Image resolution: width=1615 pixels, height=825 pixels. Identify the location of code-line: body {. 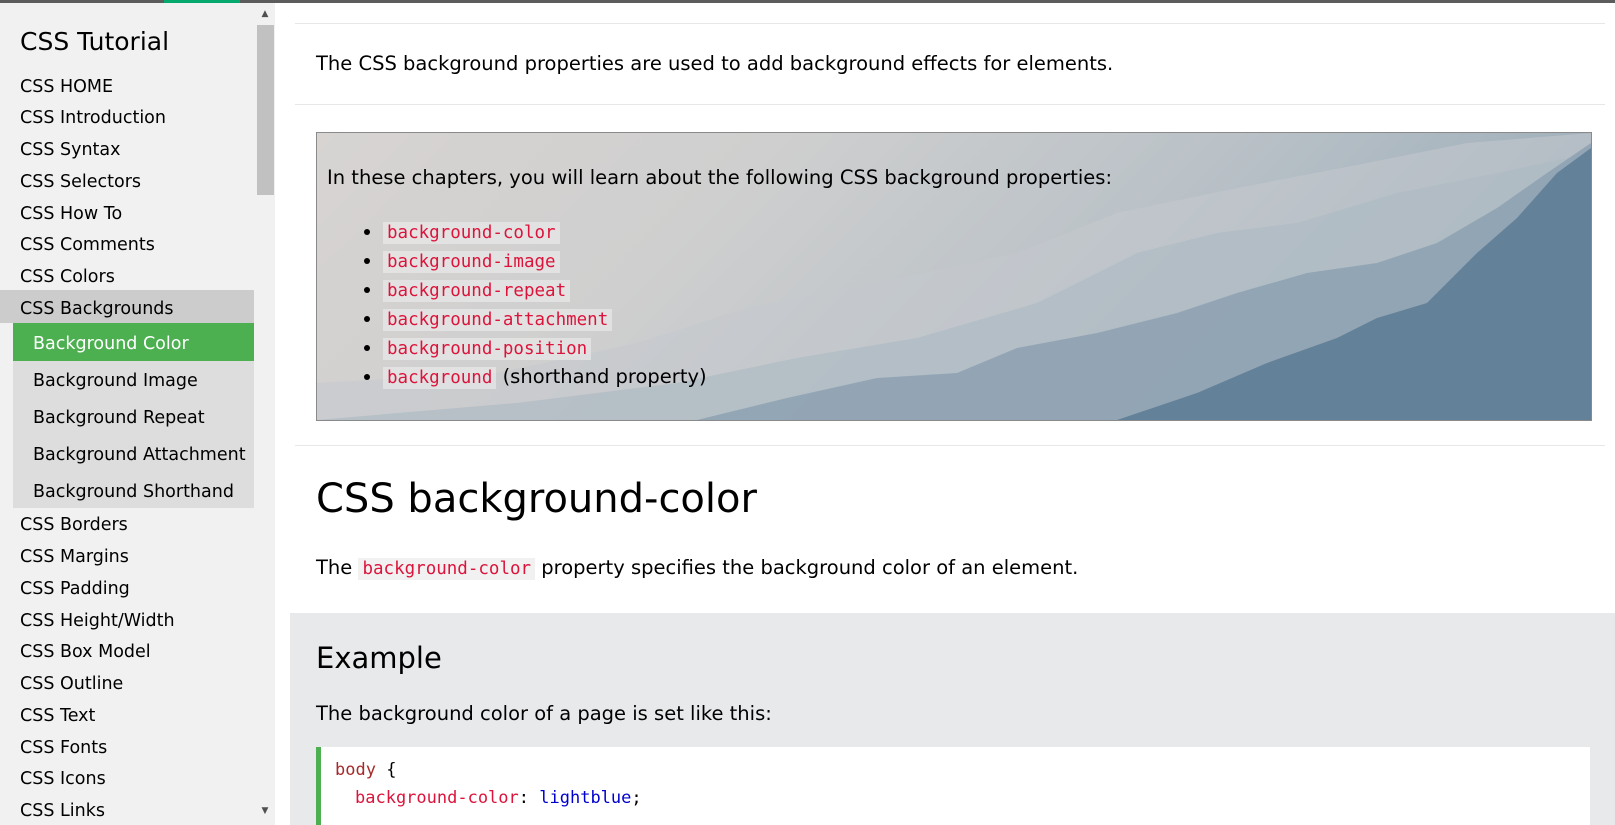
(365, 770).